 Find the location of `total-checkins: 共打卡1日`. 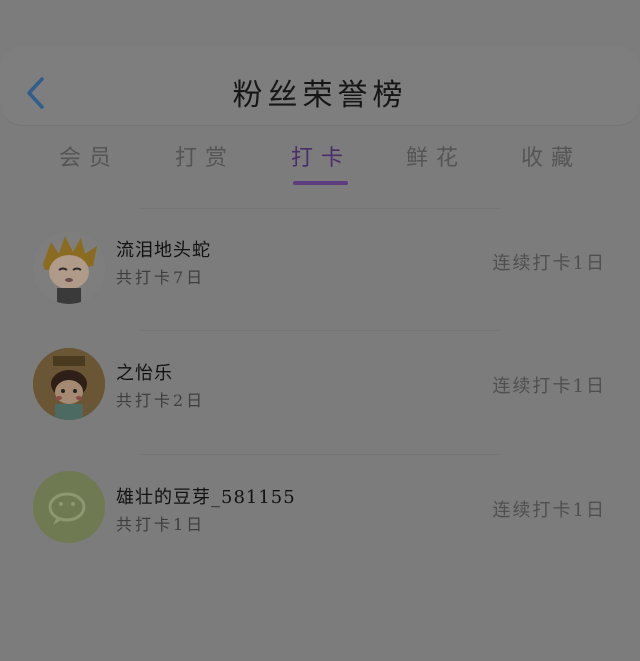

total-checkins: 共打卡1日 is located at coordinates (161, 524).